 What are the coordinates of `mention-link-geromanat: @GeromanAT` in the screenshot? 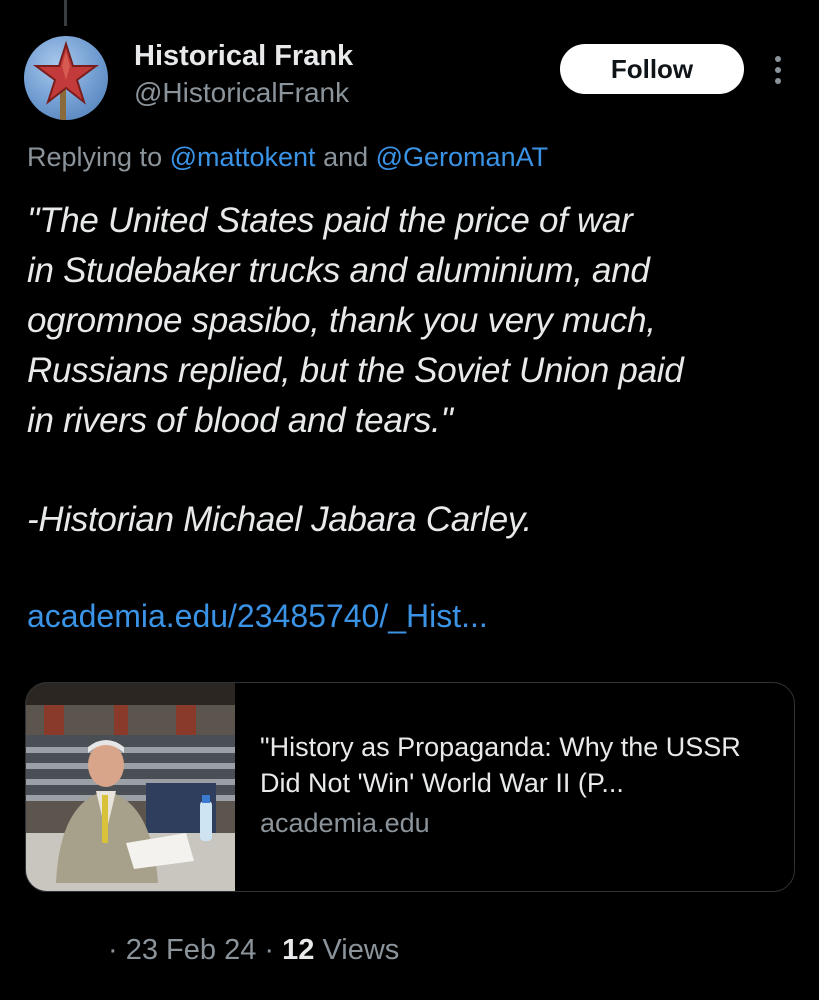 It's located at (462, 157).